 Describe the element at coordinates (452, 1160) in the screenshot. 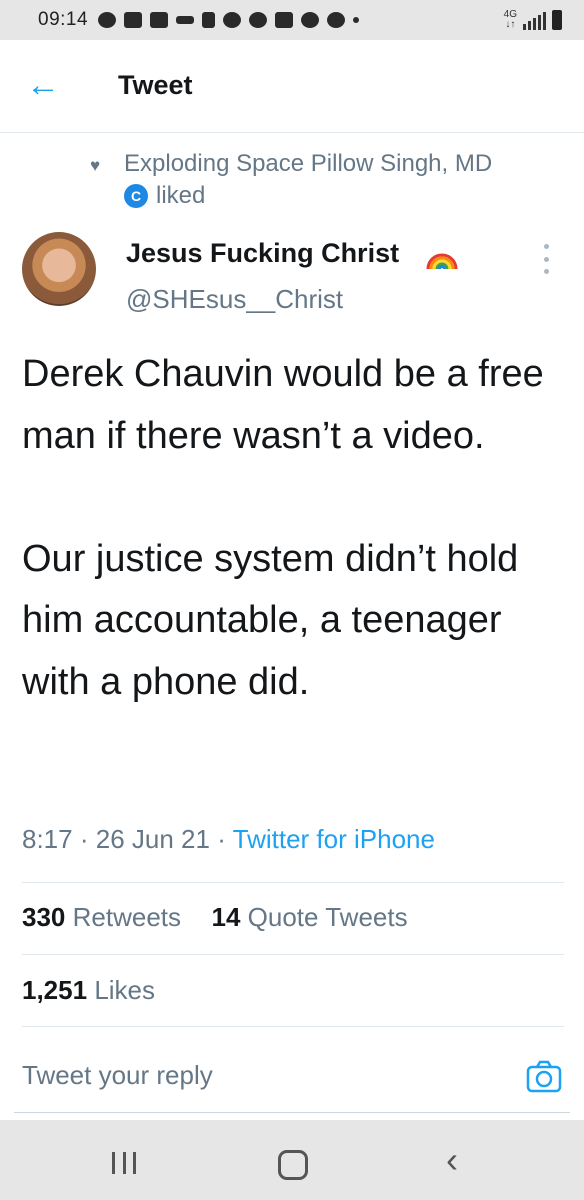

I see `nav-back-icon: ‹` at that location.